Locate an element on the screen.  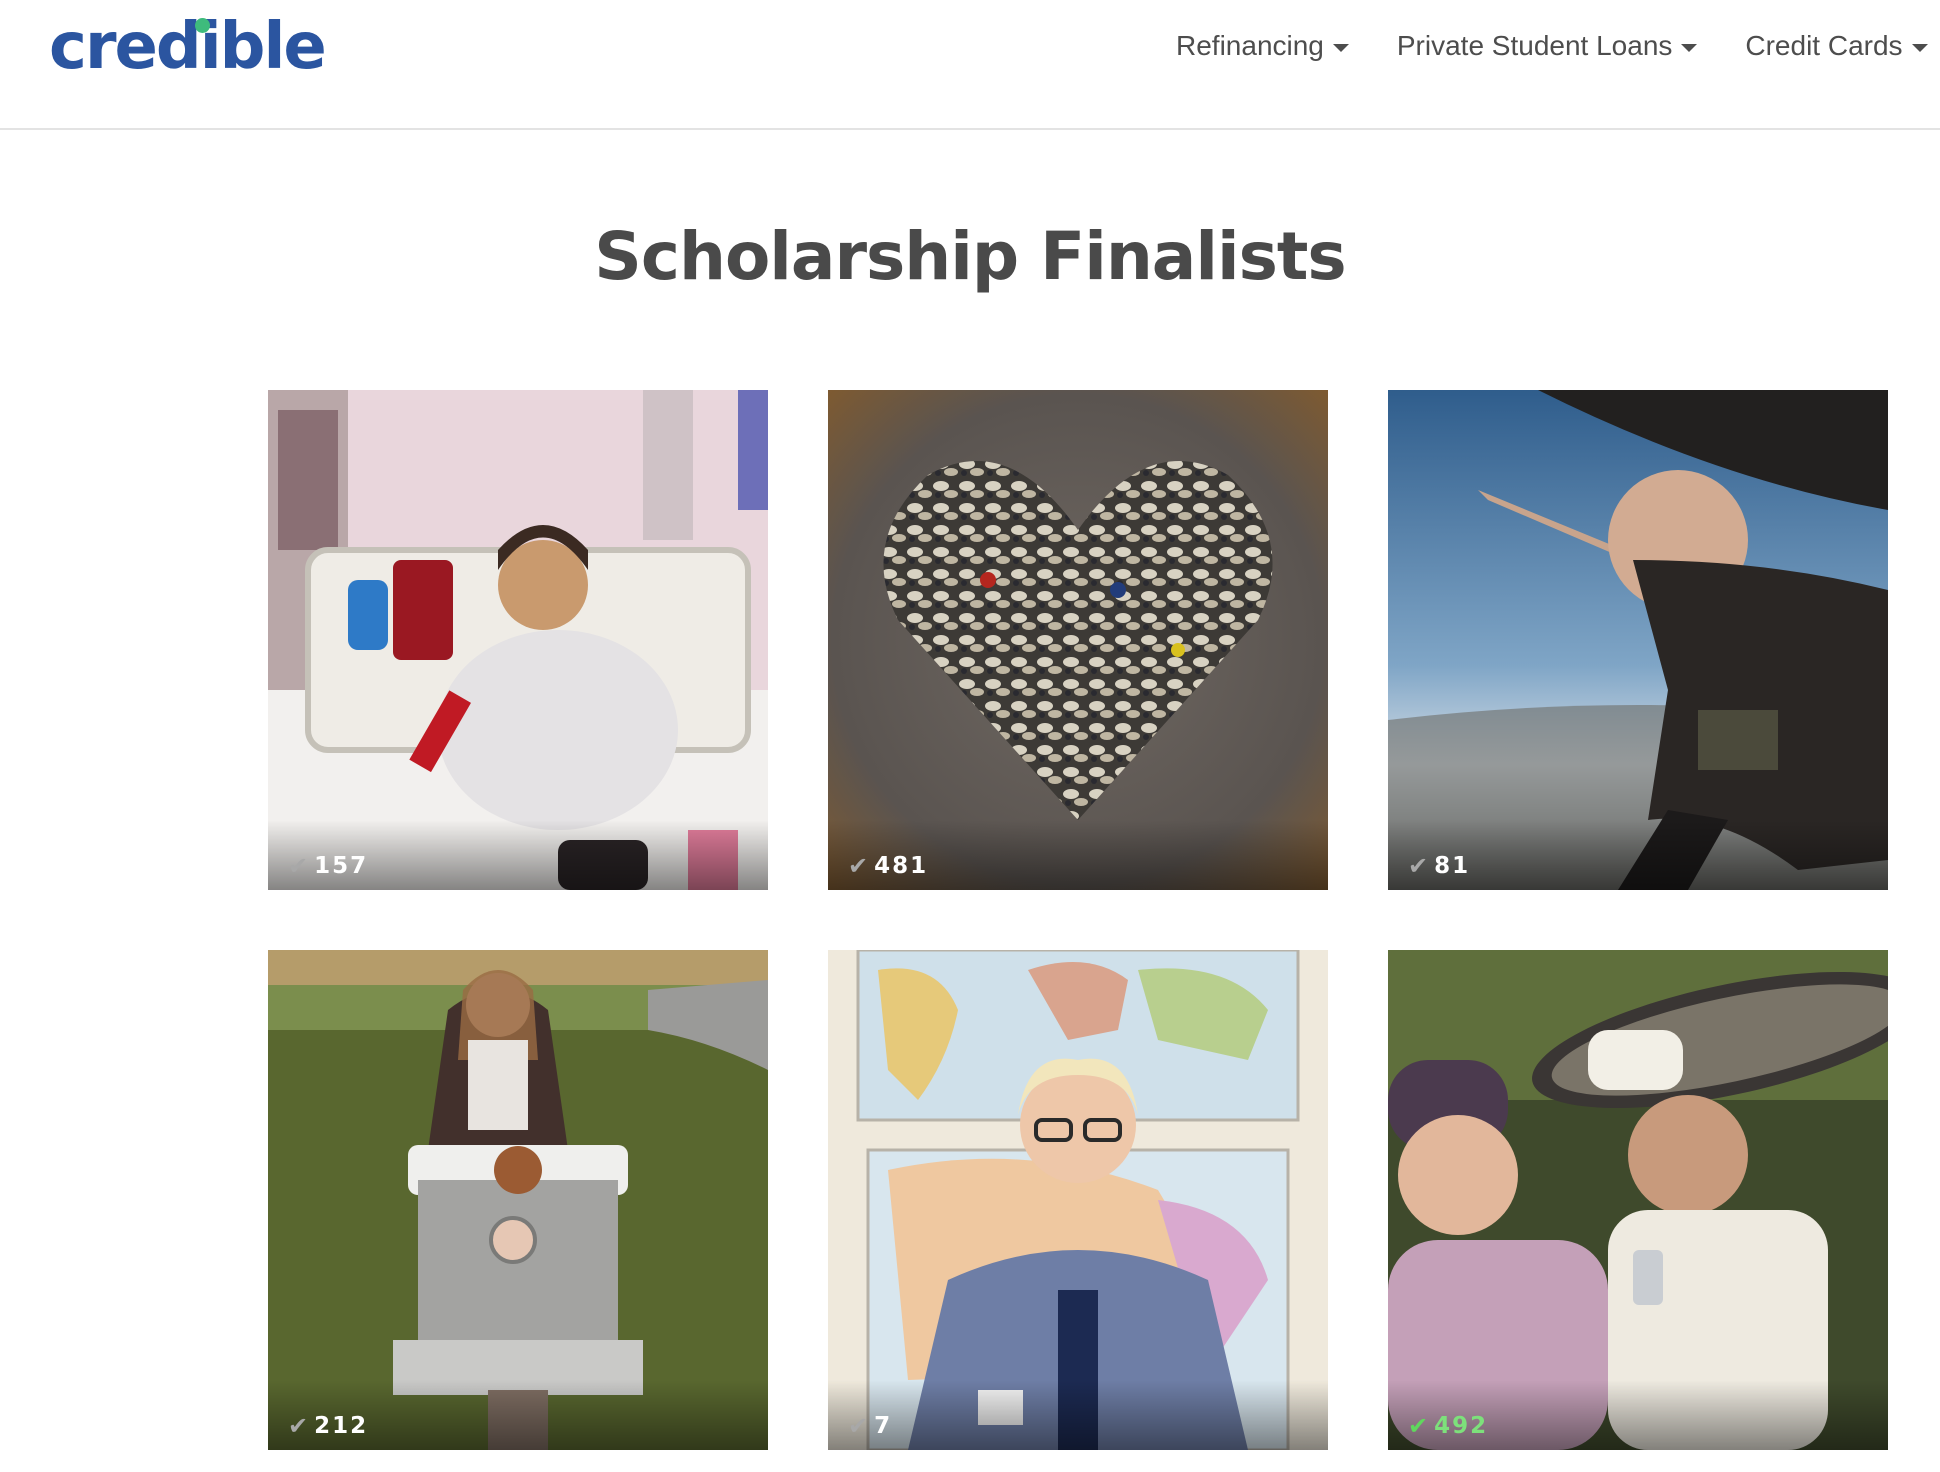
vote-count: ✔ 492 is located at coordinates (1448, 1426).